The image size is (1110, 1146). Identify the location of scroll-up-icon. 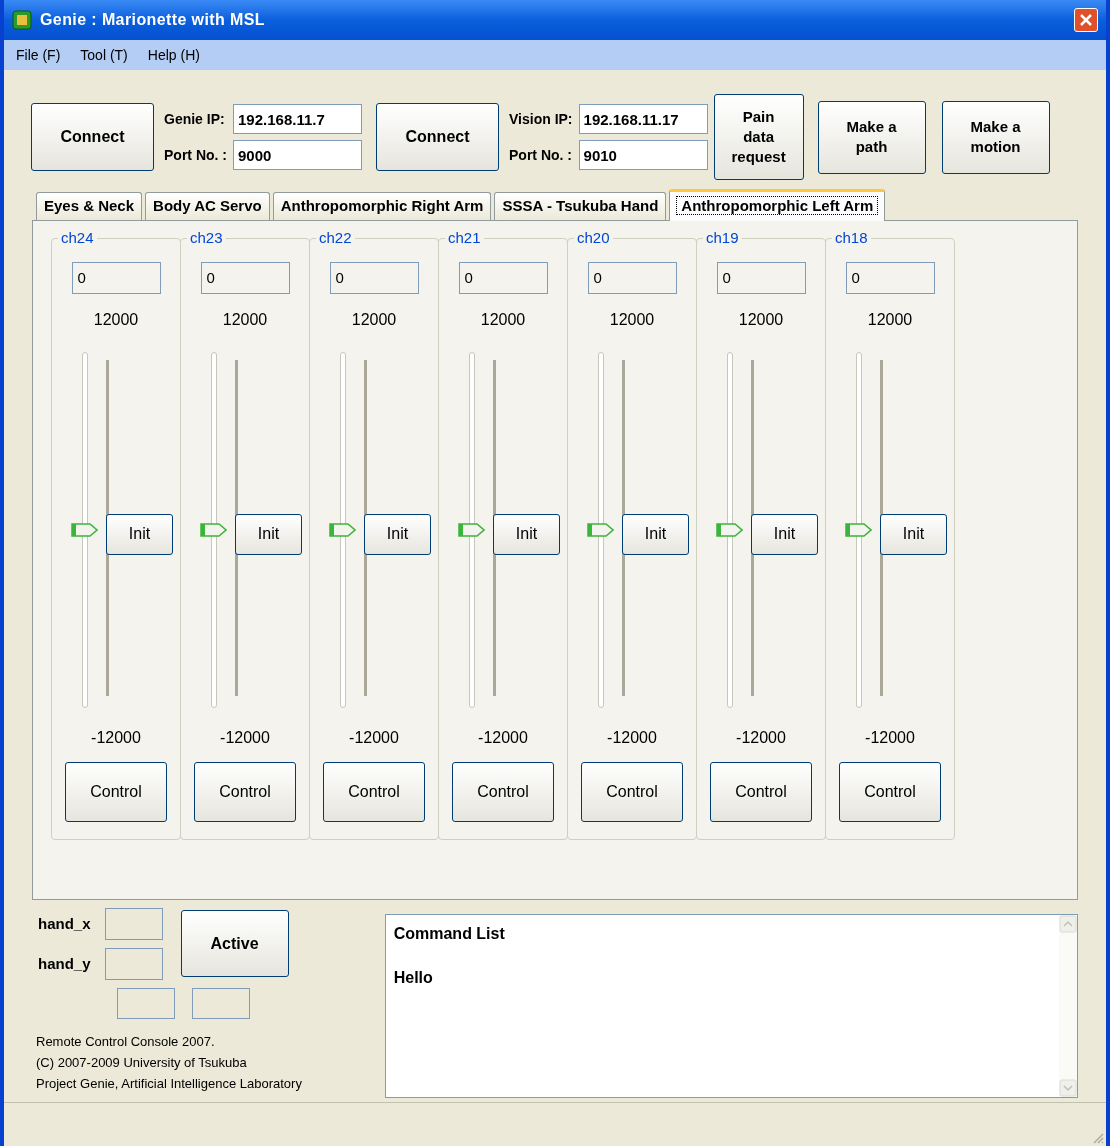
(1068, 924).